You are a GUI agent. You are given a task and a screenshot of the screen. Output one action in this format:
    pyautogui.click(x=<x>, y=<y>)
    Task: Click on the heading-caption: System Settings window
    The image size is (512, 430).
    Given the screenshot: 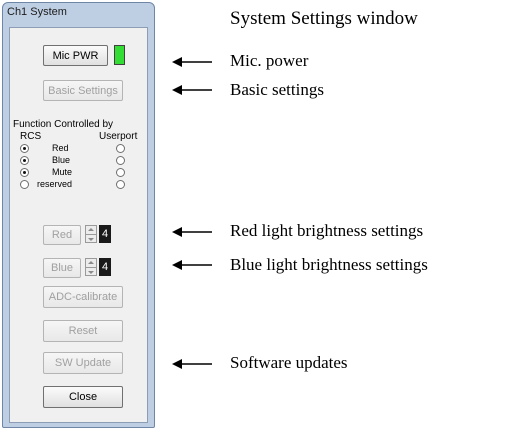 What is the action you would take?
    pyautogui.click(x=324, y=18)
    